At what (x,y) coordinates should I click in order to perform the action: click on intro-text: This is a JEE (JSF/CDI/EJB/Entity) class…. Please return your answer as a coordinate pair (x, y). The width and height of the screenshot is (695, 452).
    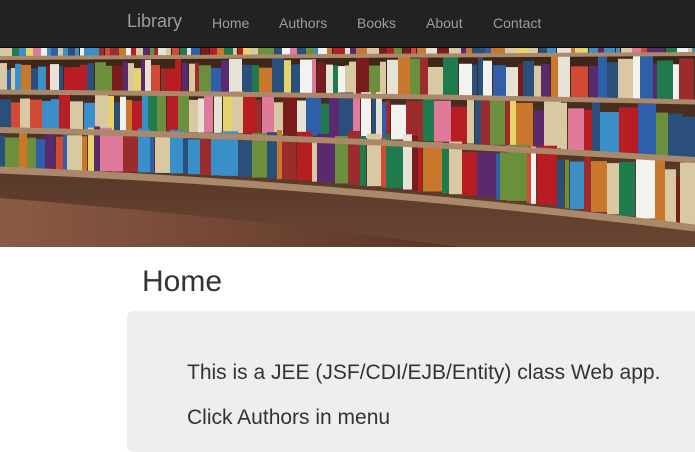
    Looking at the image, I should click on (424, 372).